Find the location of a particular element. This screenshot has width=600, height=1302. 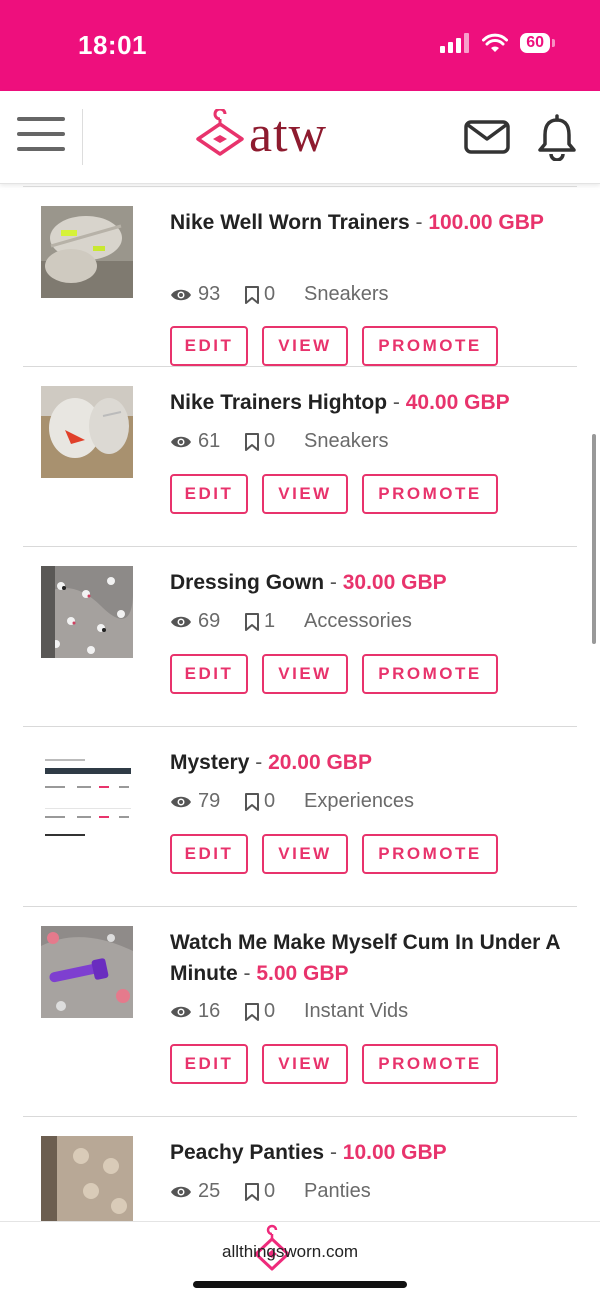

wifi-icon is located at coordinates (495, 42).